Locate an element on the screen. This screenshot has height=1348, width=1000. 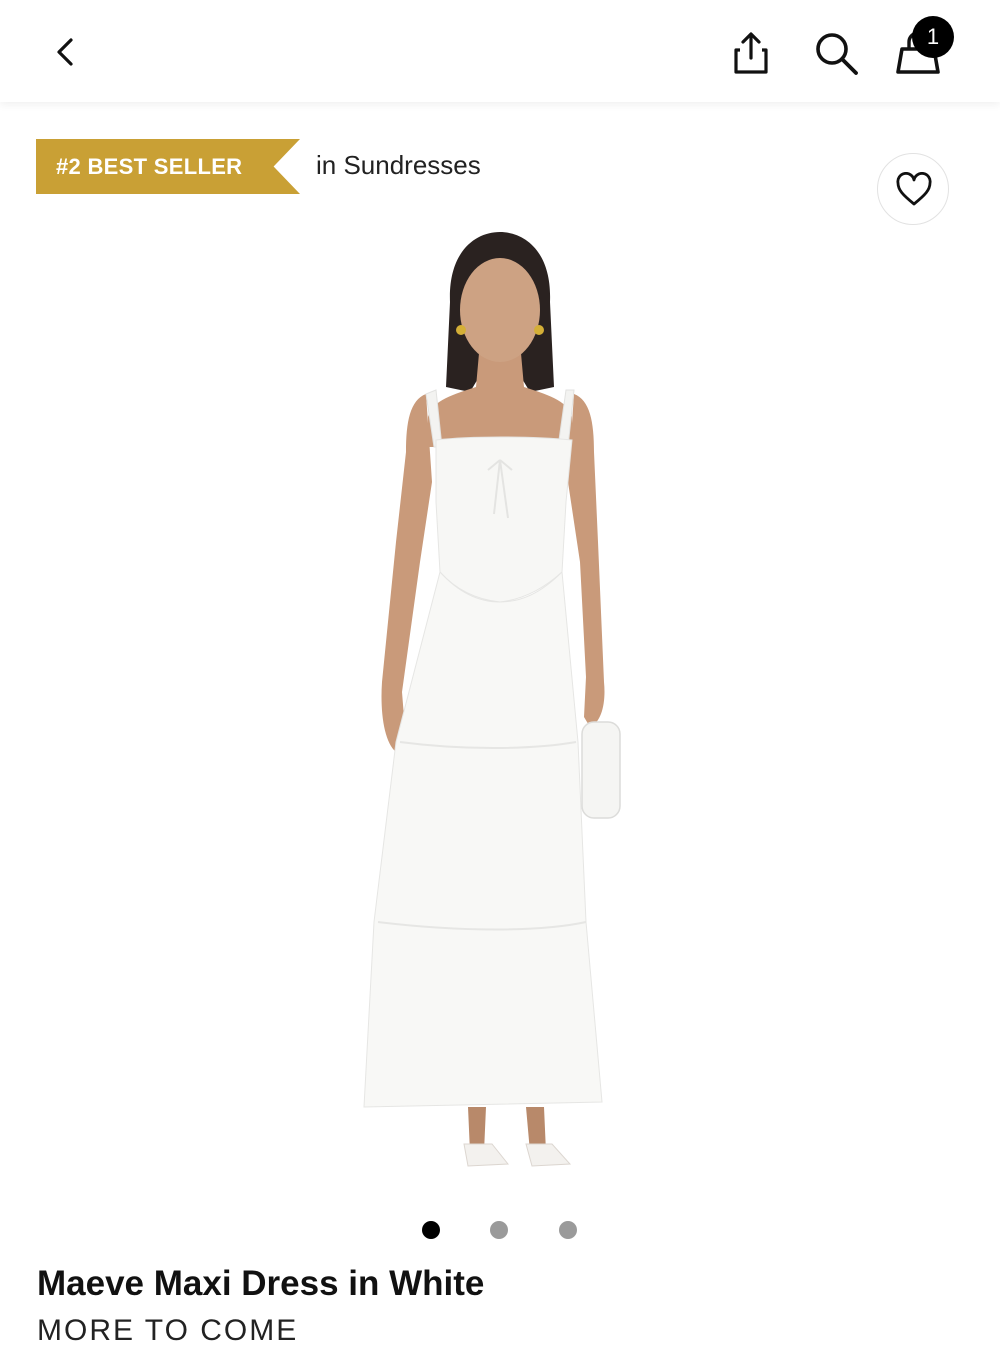
best-seller-rank: #2 BEST SELLER is located at coordinates (149, 166).